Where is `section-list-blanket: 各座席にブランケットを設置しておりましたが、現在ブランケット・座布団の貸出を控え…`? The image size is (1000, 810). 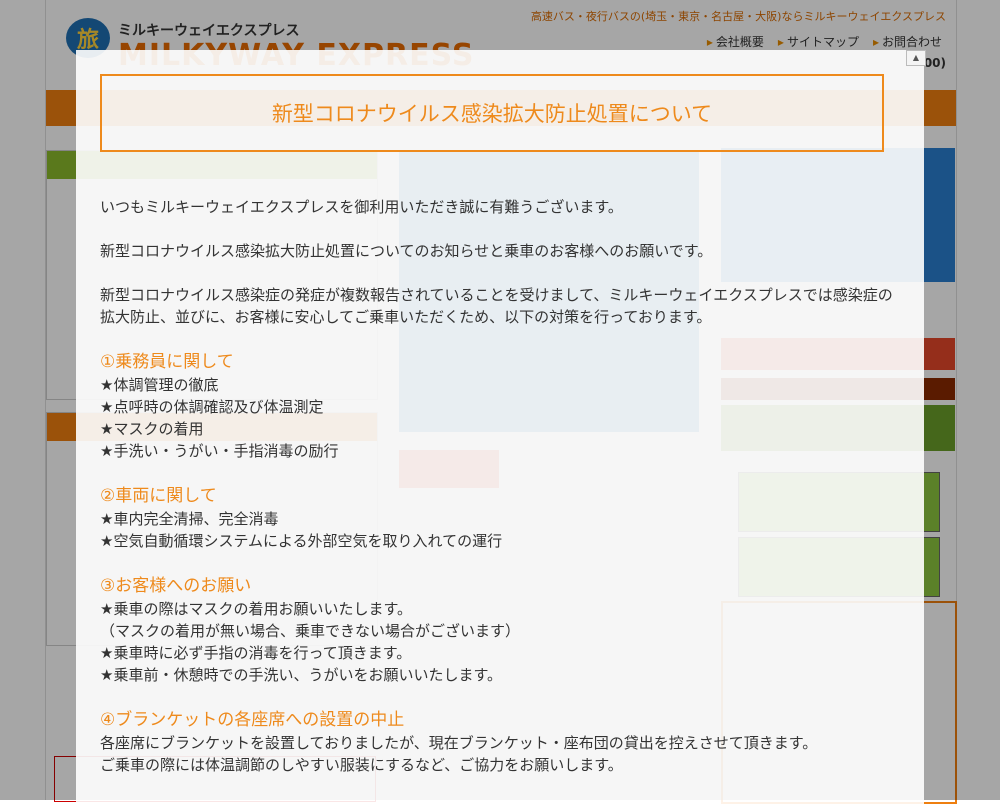 section-list-blanket: 各座席にブランケットを設置しておりましたが、現在ブランケット・座布団の貸出を控え… is located at coordinates (500, 754).